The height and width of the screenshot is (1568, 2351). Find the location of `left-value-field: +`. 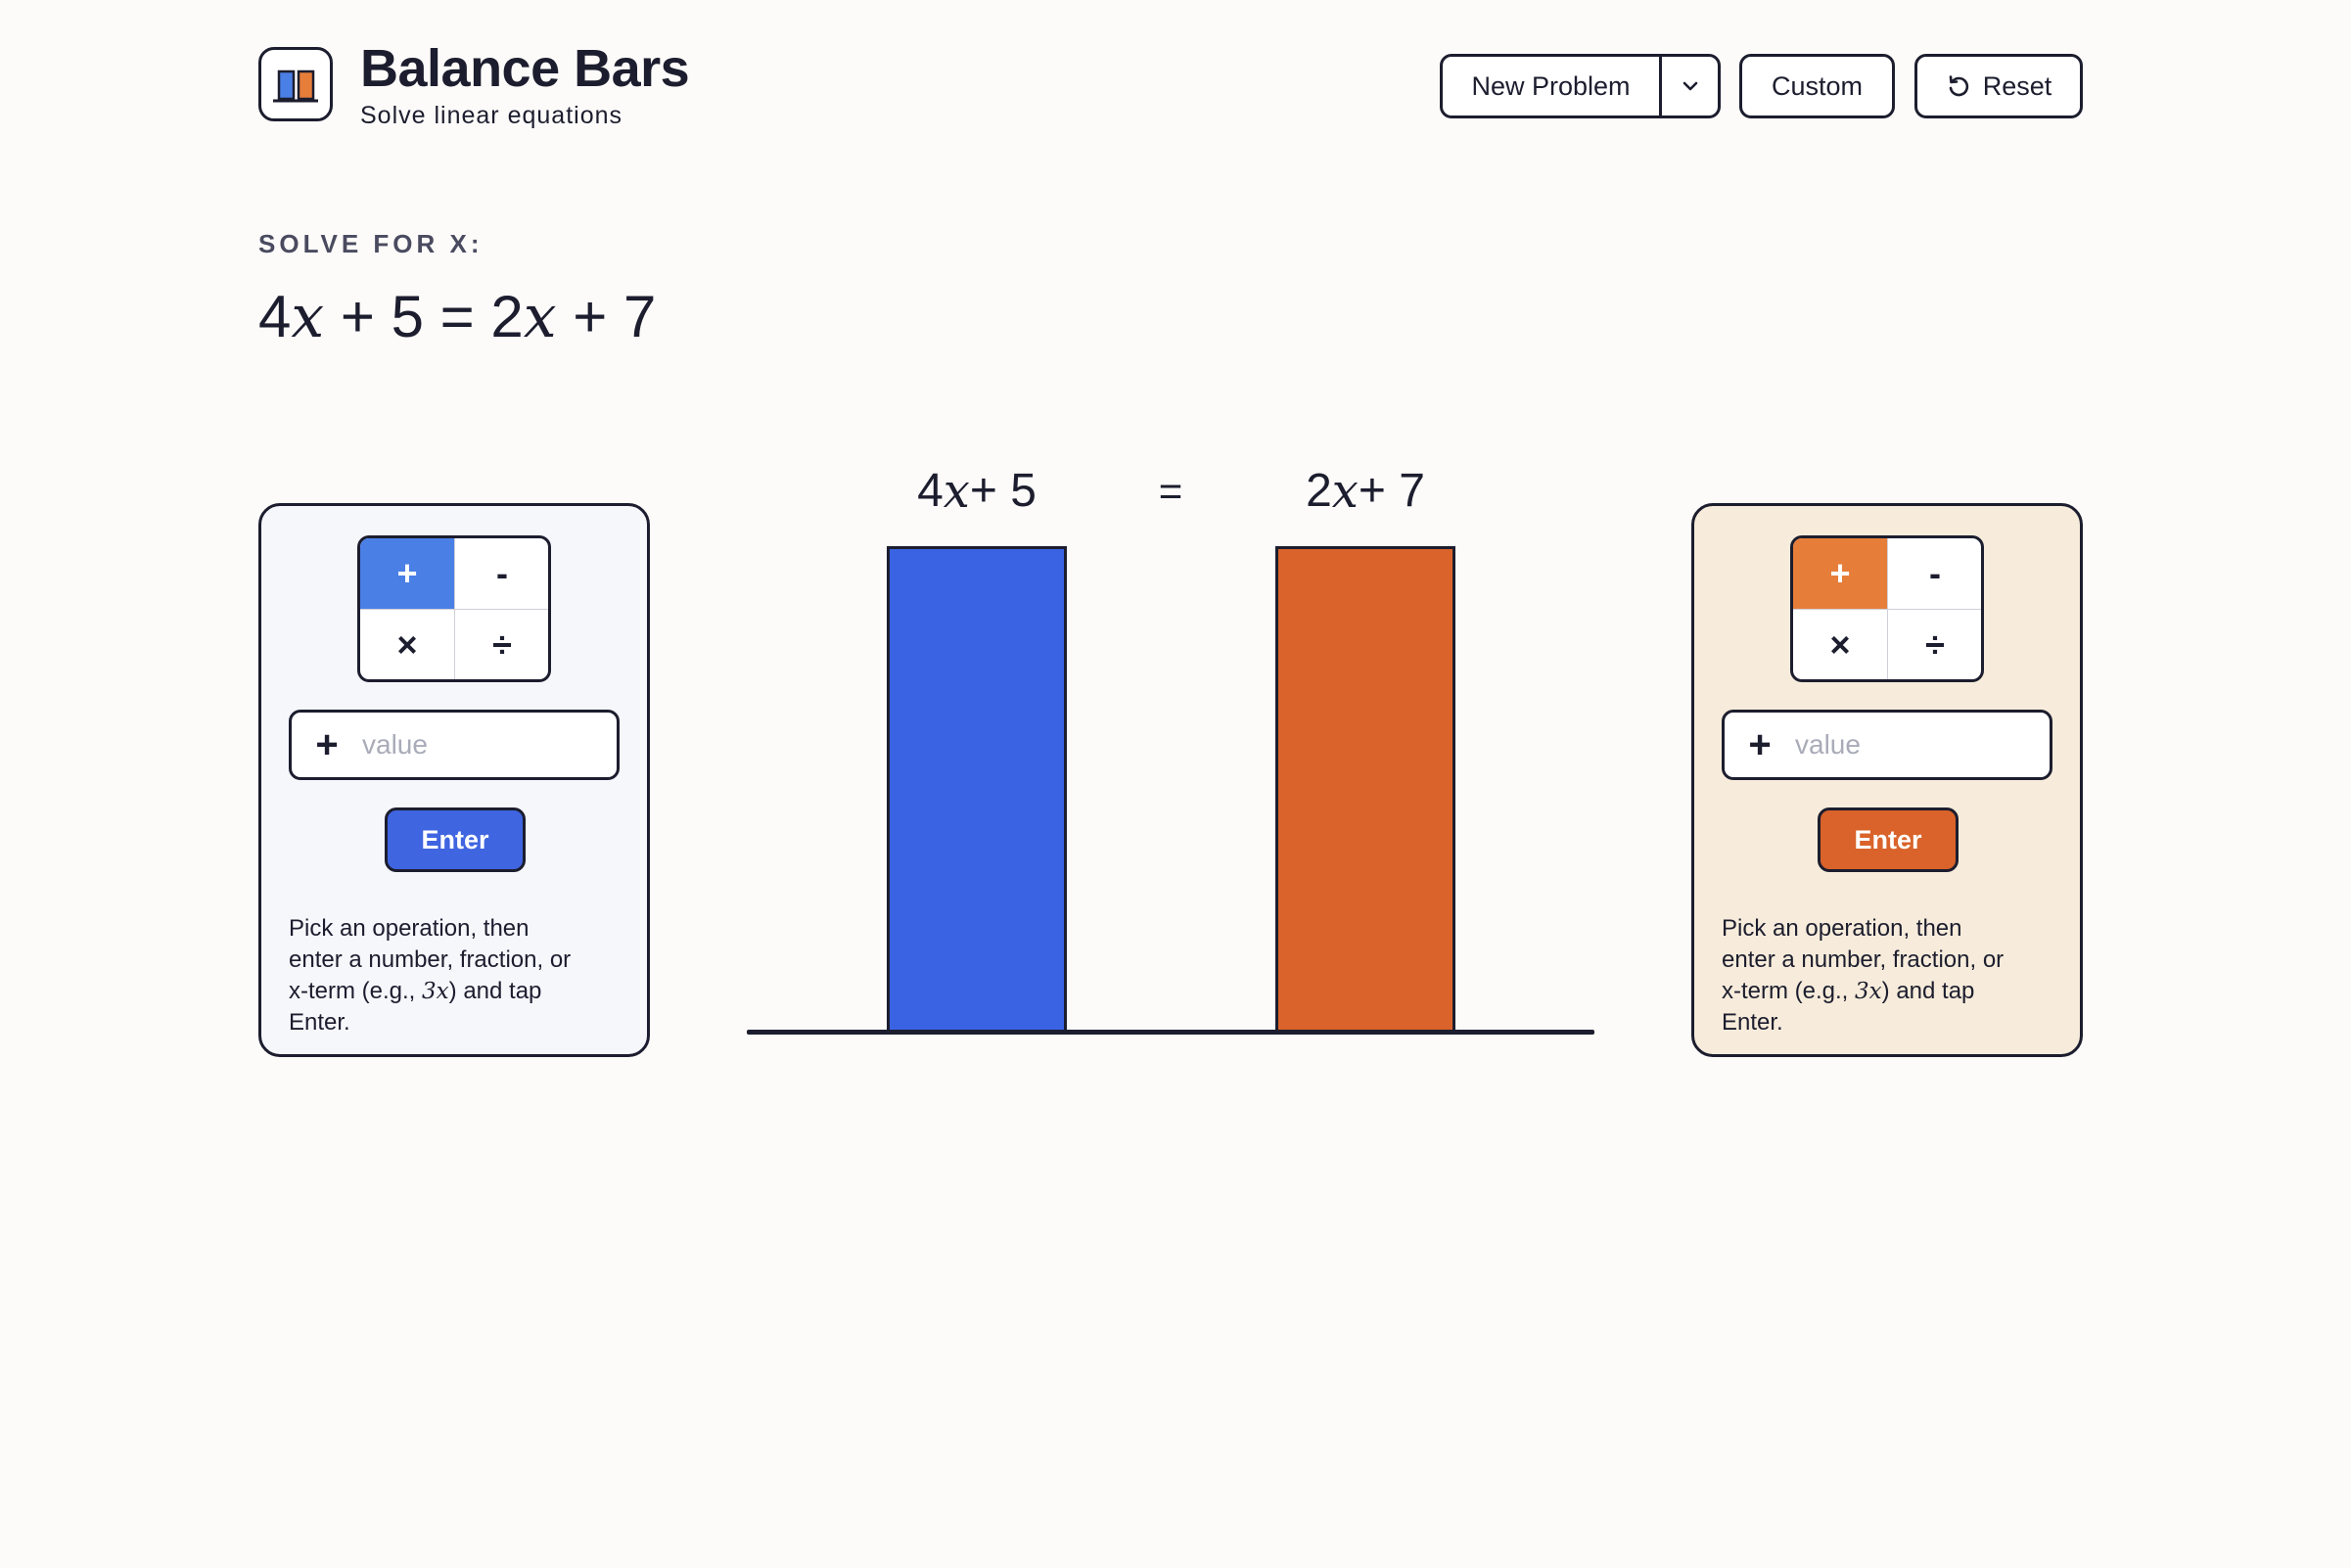

left-value-field: + is located at coordinates (454, 745).